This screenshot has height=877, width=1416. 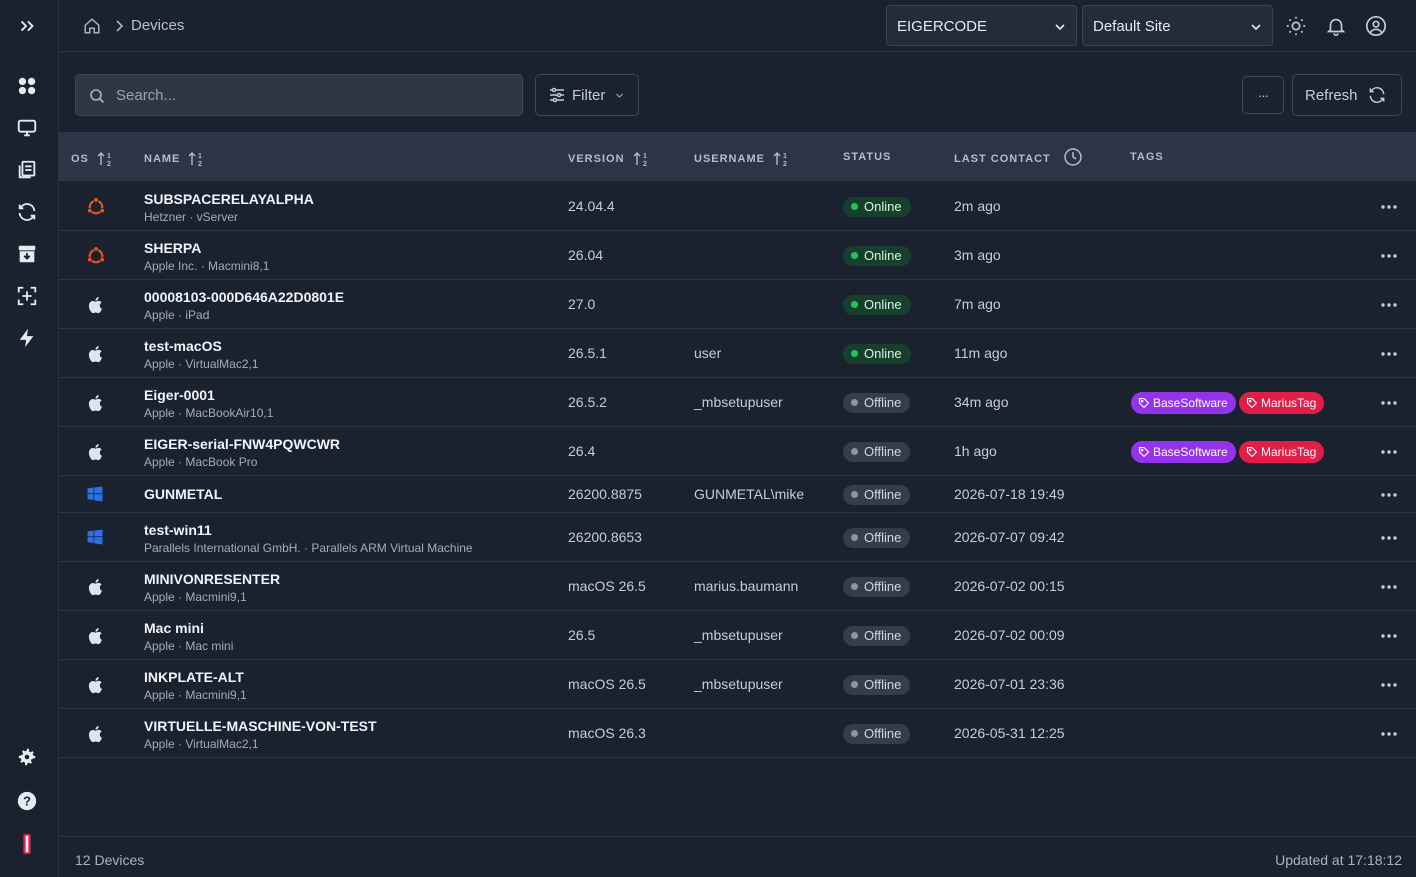 I want to click on device-name: INKPLATE-ALT, so click(x=195, y=677).